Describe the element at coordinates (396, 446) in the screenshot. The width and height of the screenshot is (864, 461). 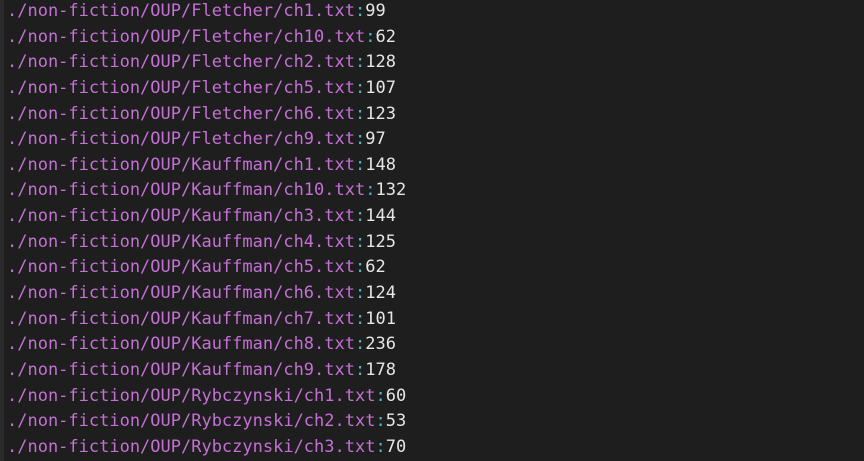
I see `match-count: 70` at that location.